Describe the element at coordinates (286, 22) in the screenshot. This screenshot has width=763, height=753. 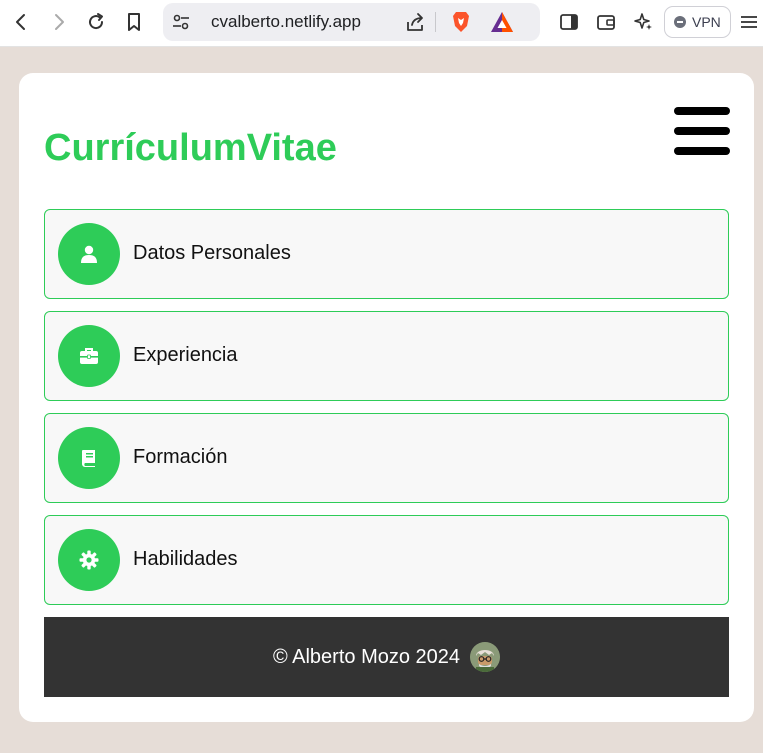
I see `url-text: cvalberto.netlify.app` at that location.